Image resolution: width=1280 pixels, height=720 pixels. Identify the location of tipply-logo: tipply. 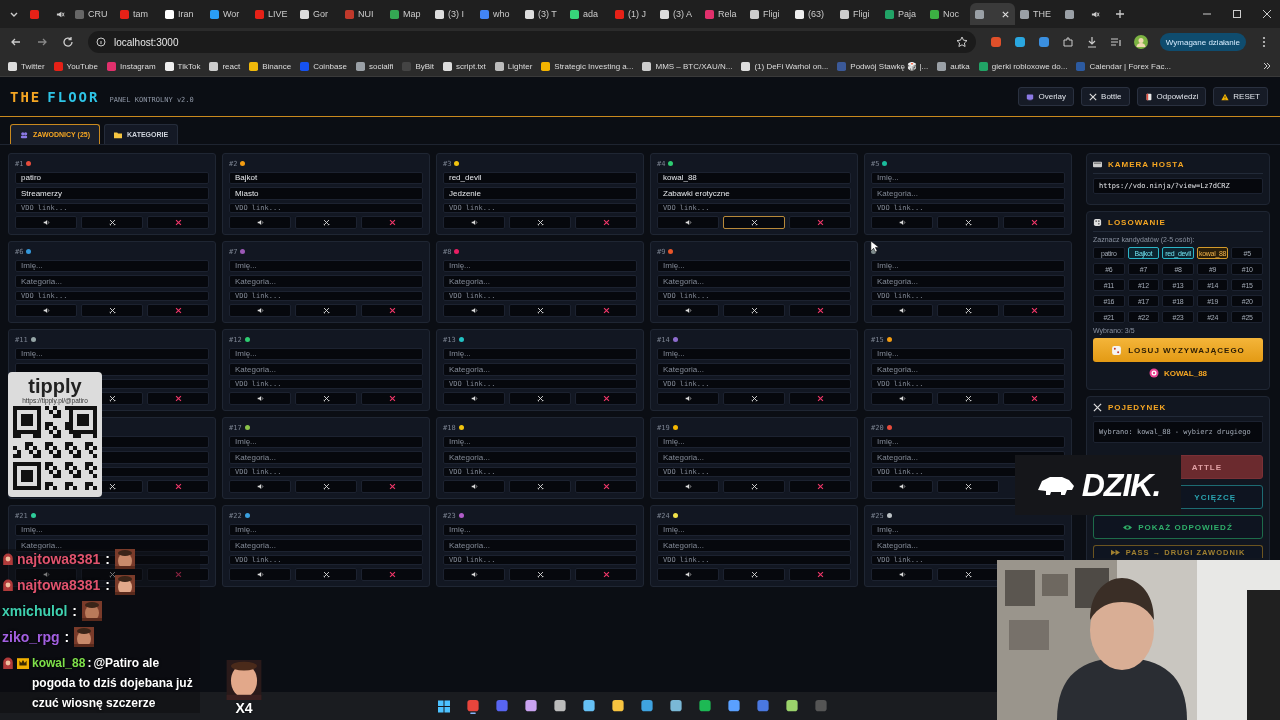
(55, 386).